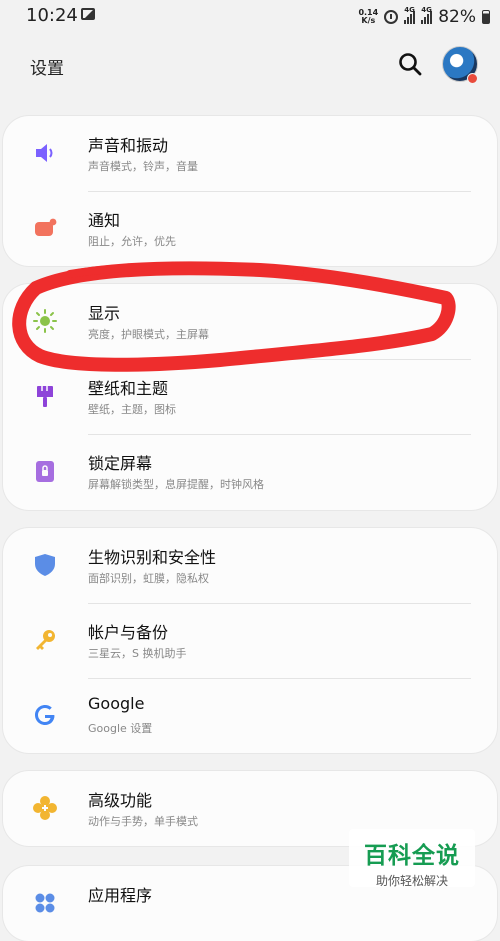 The width and height of the screenshot is (500, 941). What do you see at coordinates (128, 145) in the screenshot?
I see `settings-item-title: 声音和振动` at bounding box center [128, 145].